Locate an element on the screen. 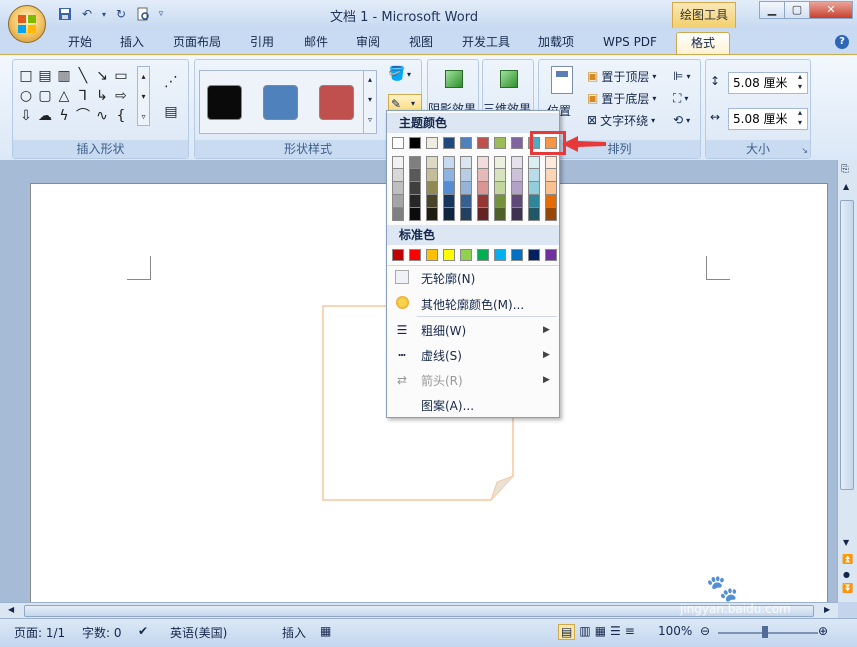  arrows-item: ⇄ 箭头(R) ▶ is located at coordinates (473, 380).